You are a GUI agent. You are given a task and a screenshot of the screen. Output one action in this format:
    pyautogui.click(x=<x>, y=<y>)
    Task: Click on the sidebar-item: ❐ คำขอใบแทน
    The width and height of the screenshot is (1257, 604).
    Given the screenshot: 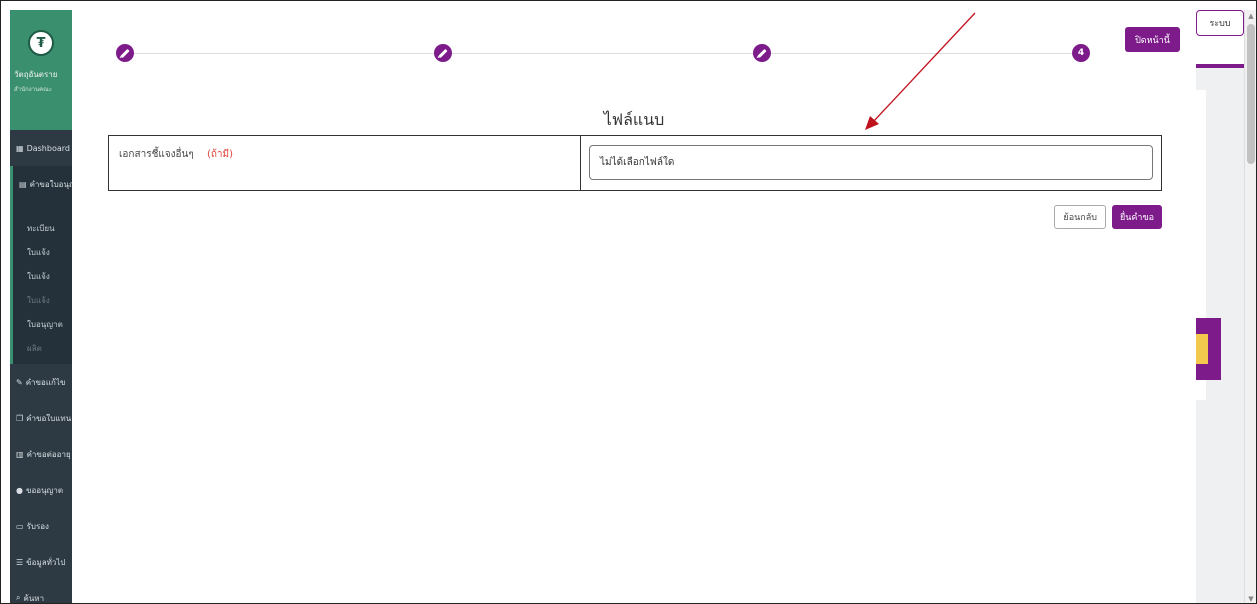 What is the action you would take?
    pyautogui.click(x=41, y=418)
    